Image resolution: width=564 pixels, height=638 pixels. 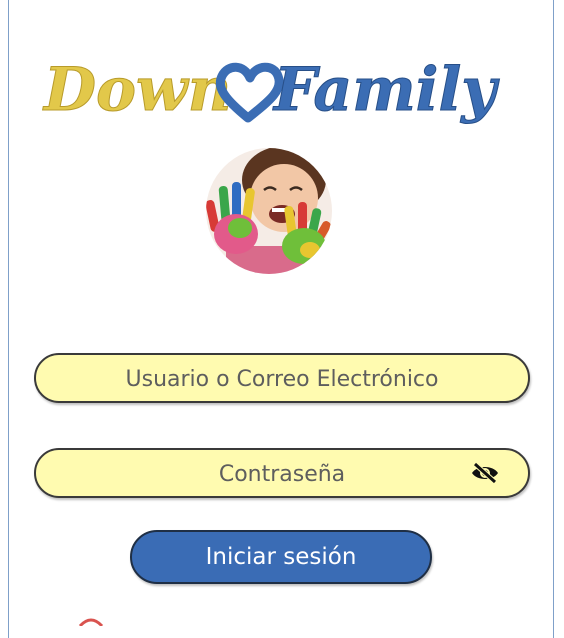 I want to click on password-field, so click(x=282, y=473).